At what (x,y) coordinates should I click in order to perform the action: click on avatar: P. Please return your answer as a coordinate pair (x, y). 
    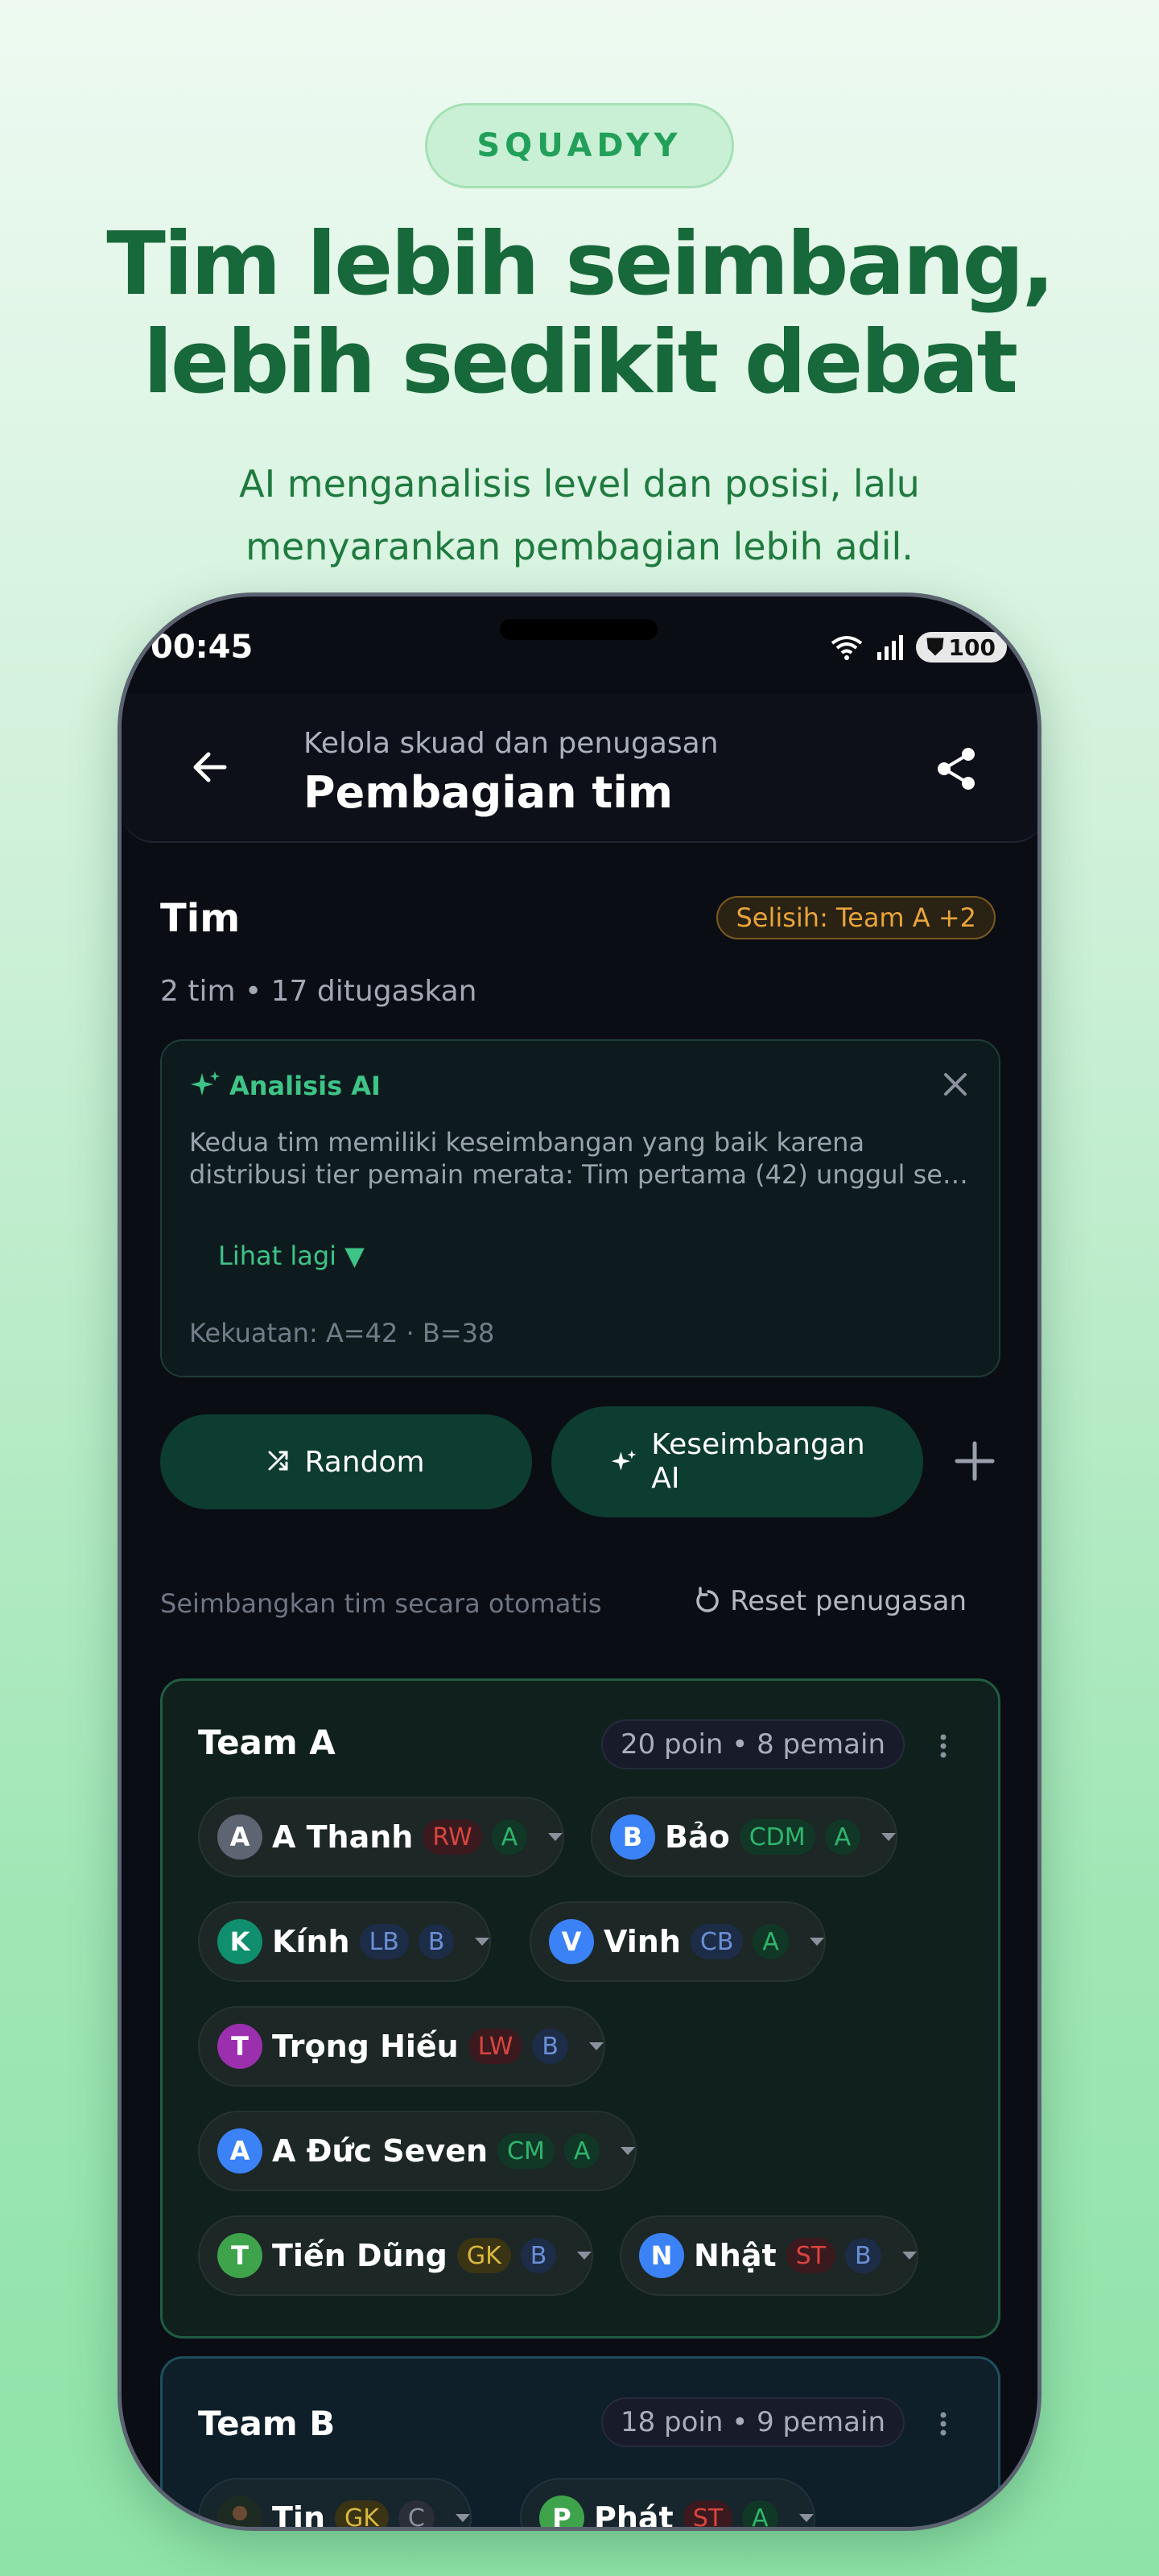
    Looking at the image, I should click on (561, 2511).